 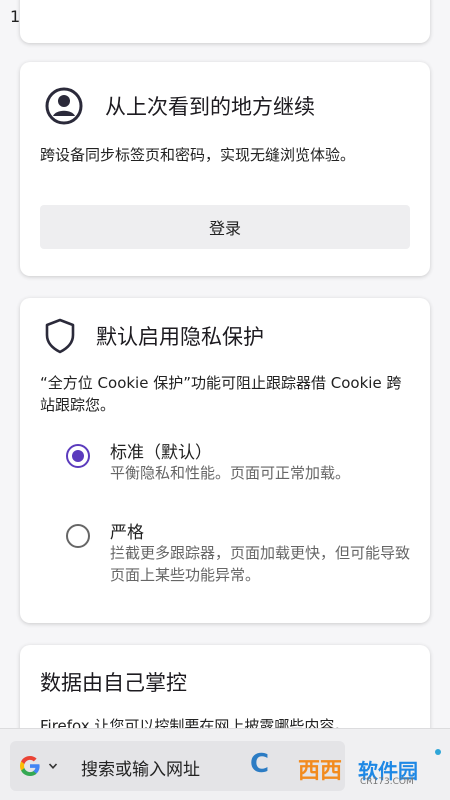 What do you see at coordinates (225, 227) in the screenshot?
I see `sign-in-button: 登录` at bounding box center [225, 227].